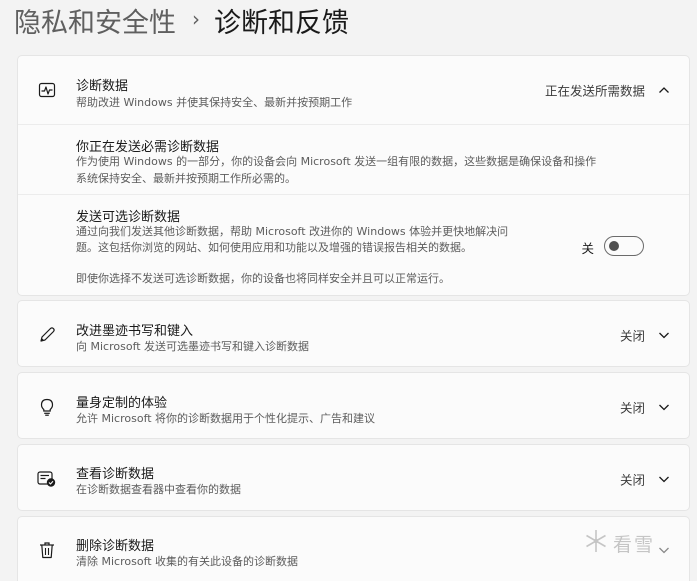  I want to click on breadcrumb-parent: 隐私和安全性, so click(95, 20).